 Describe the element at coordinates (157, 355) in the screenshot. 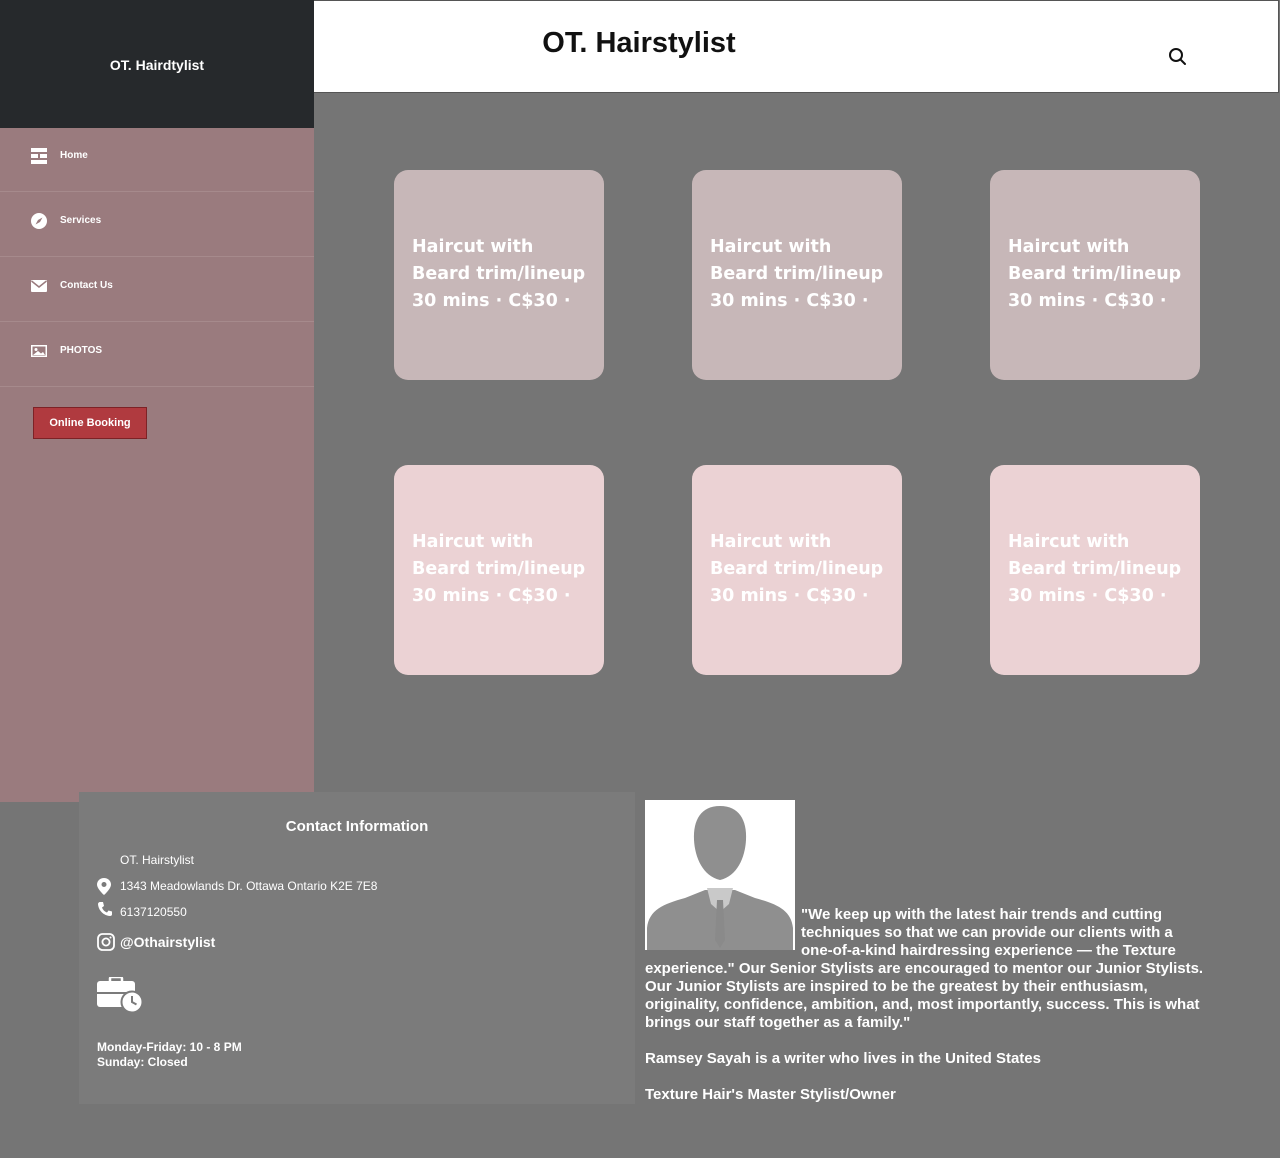

I see `sidebar-item-photos: PHOTOS` at that location.